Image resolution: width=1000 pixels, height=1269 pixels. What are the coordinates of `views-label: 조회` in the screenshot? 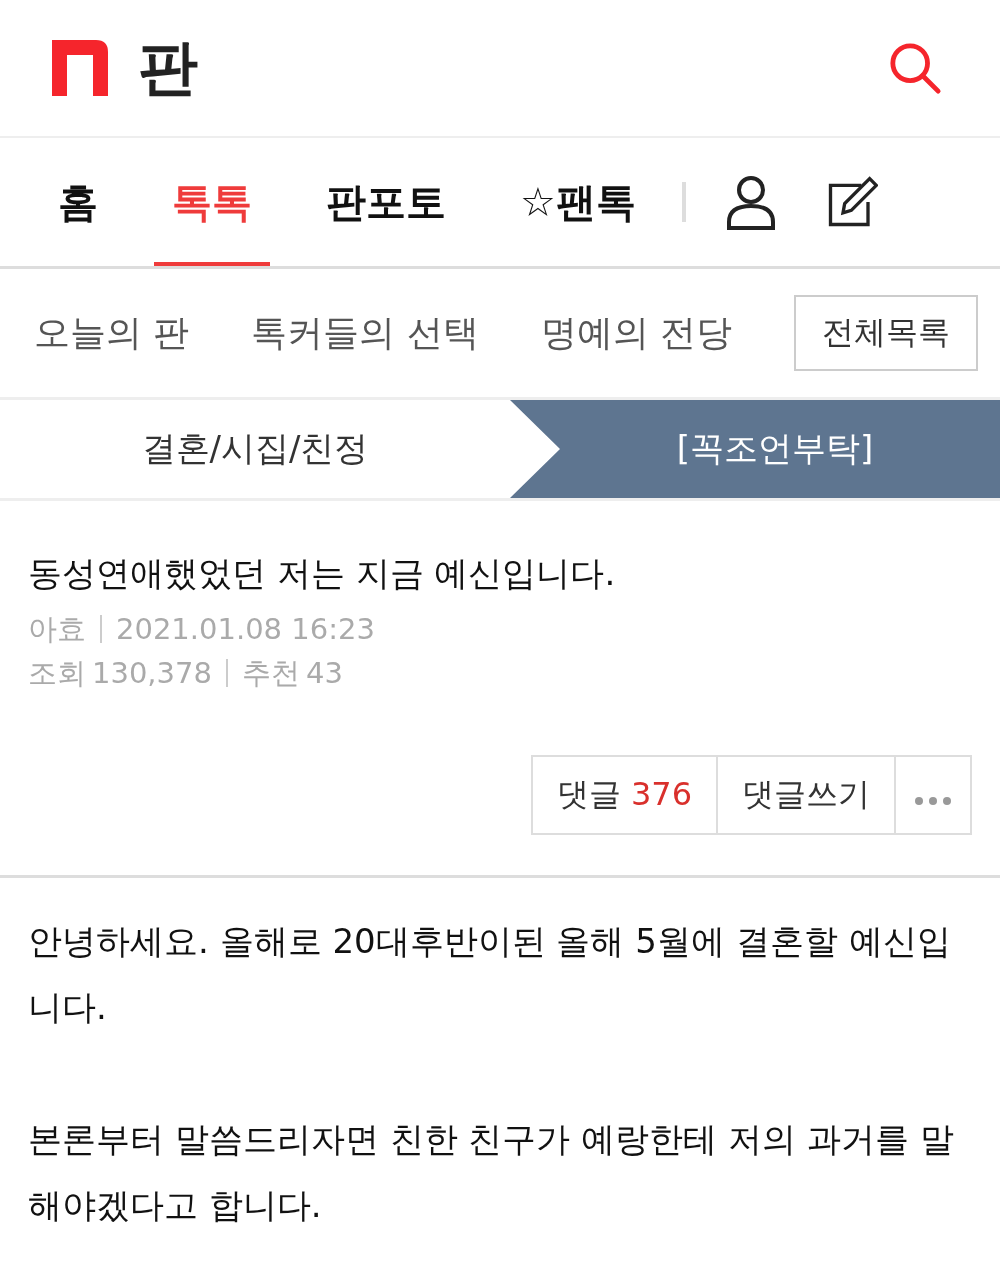 It's located at (57, 673).